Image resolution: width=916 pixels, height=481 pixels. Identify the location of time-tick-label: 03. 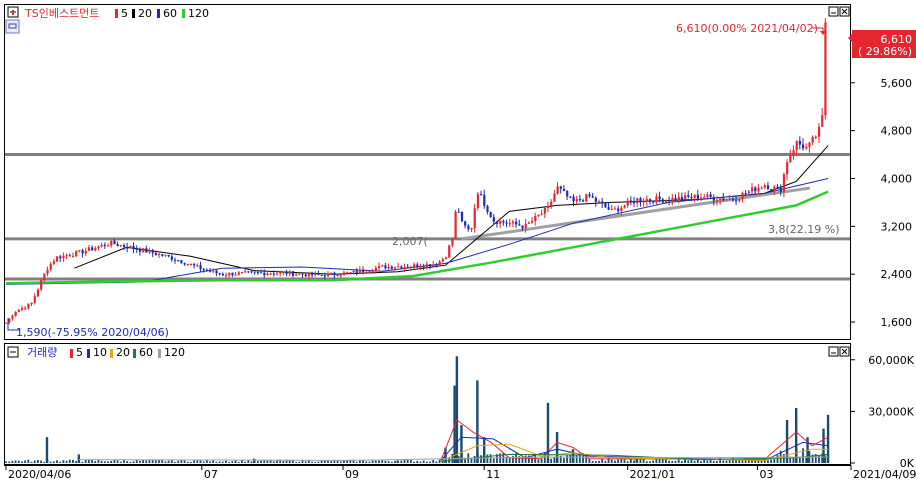
(766, 474).